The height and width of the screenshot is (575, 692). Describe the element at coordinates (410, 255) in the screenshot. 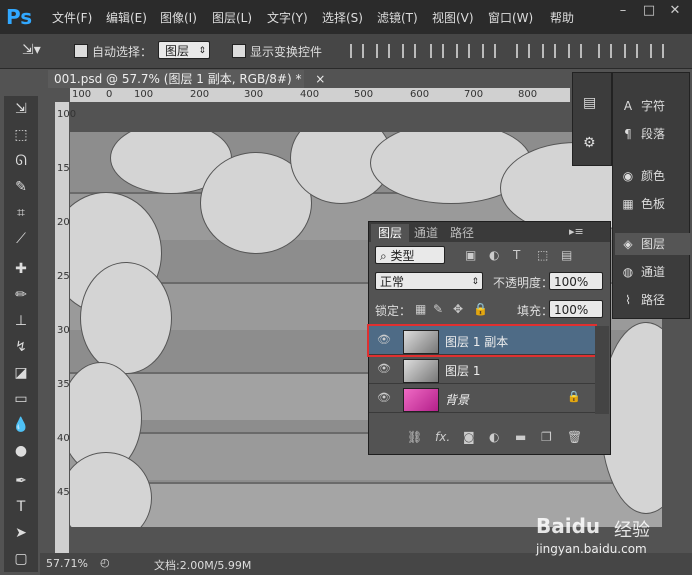

I see `layer-filter-dropdown: ⌕ 类型` at that location.